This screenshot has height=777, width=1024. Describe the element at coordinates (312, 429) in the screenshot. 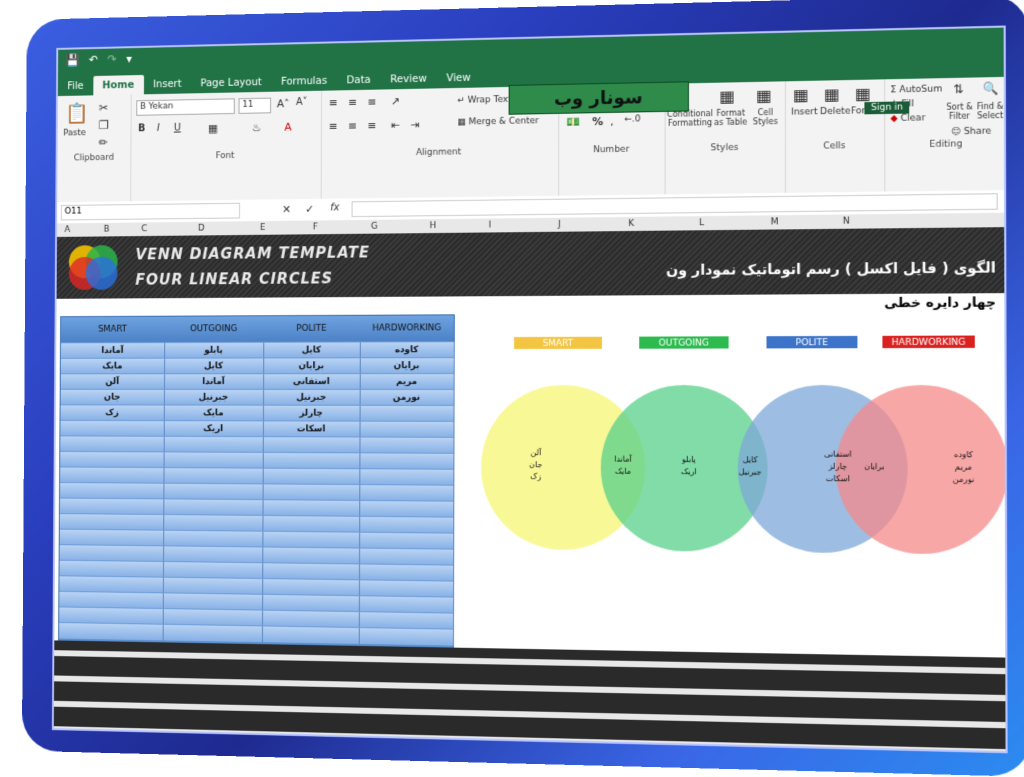

I see `table-cell: اسکات` at that location.